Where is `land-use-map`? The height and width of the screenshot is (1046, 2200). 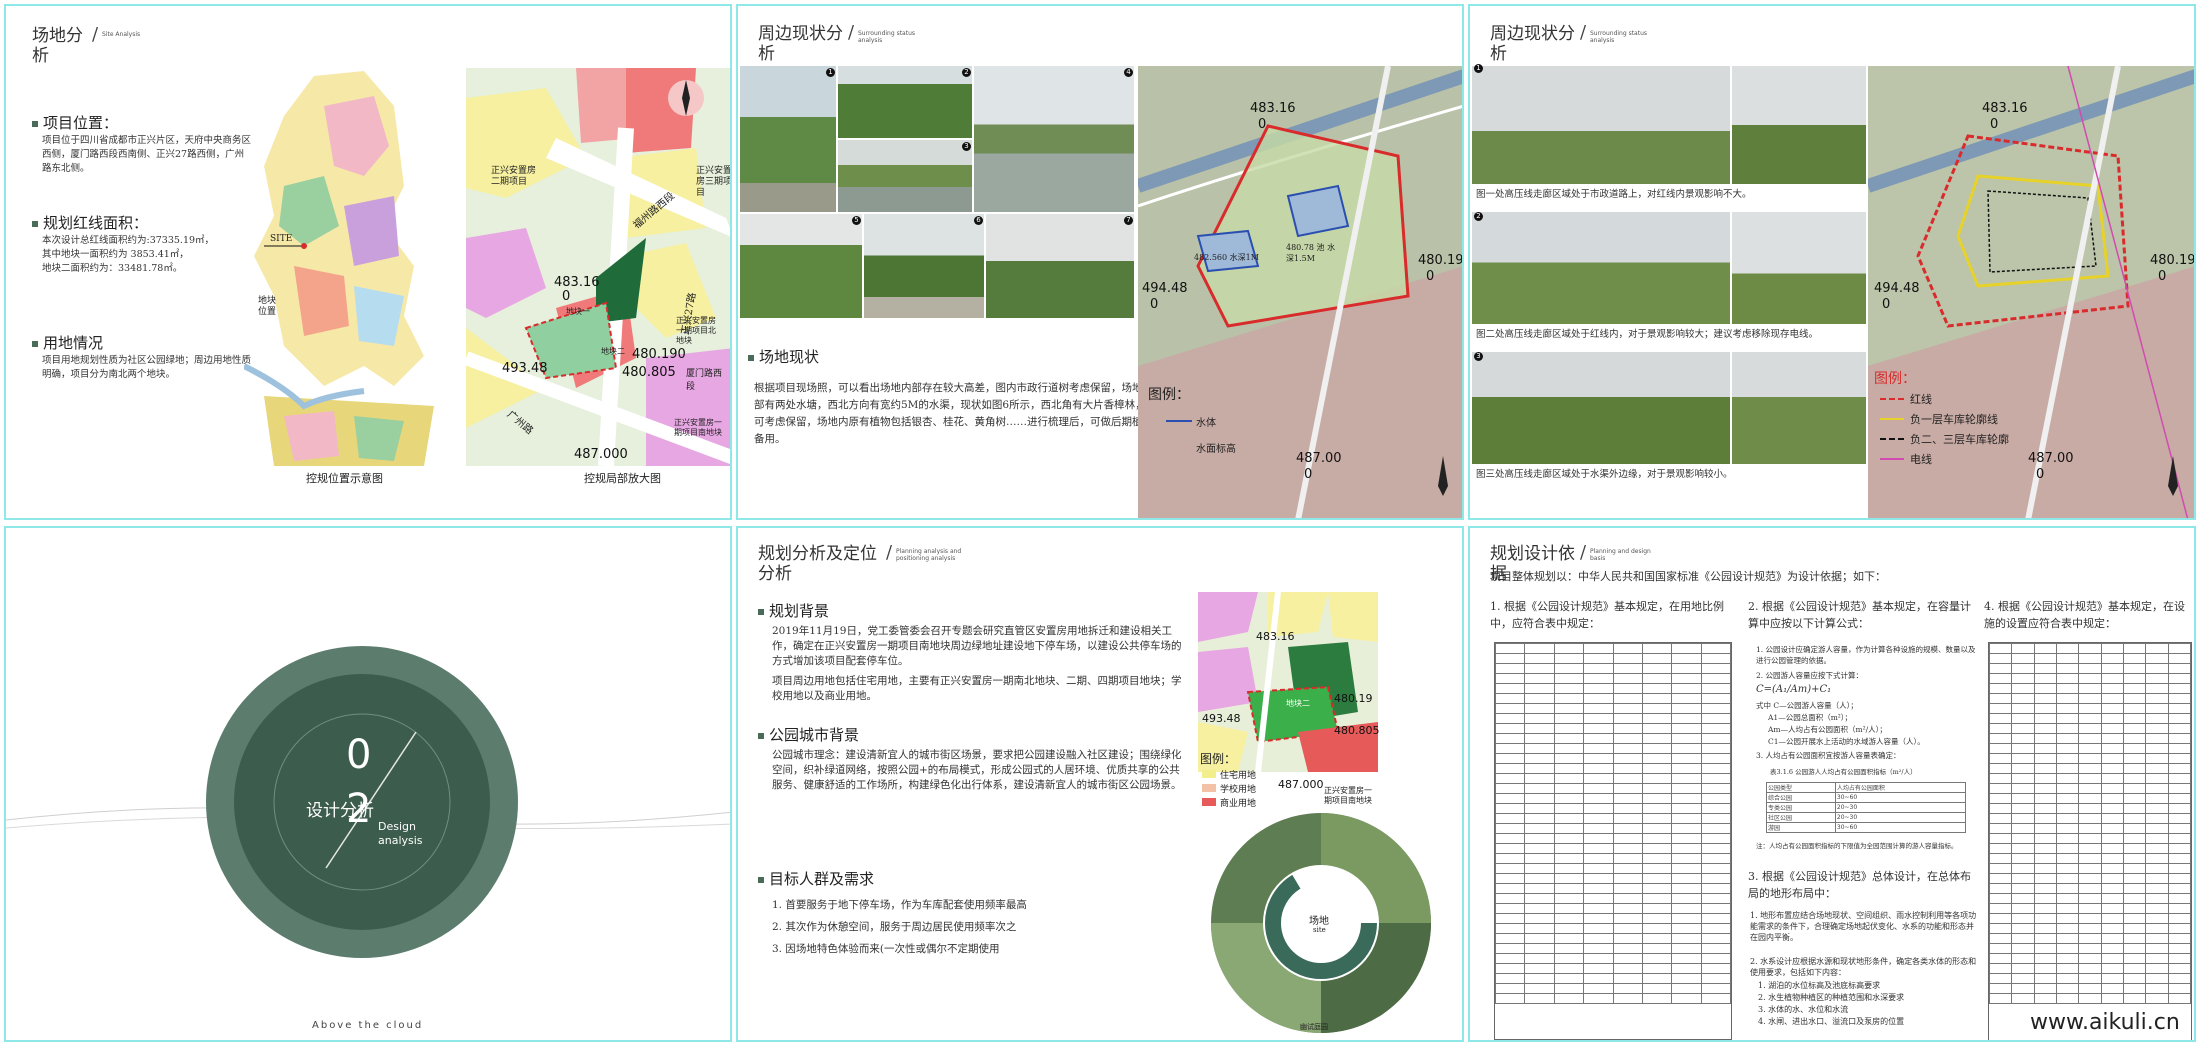 land-use-map is located at coordinates (1288, 682).